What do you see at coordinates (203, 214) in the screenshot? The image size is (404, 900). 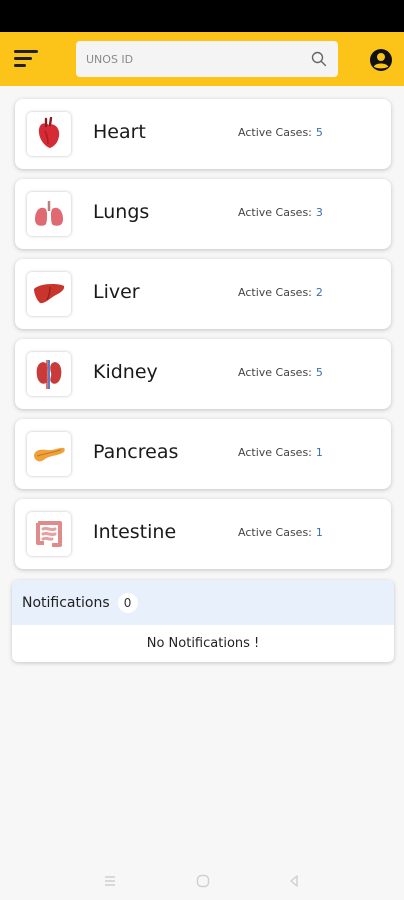 I see `organ-card-lungs: Lungs Active Cases: 3` at bounding box center [203, 214].